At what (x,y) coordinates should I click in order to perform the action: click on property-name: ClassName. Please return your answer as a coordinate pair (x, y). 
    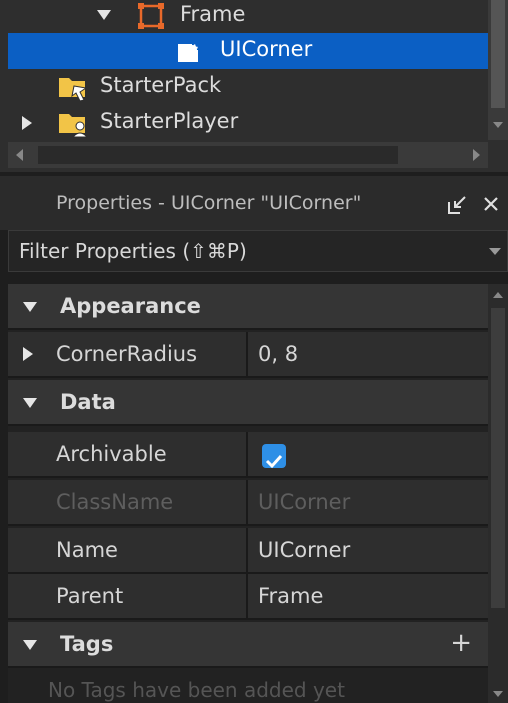
    Looking at the image, I should click on (115, 502).